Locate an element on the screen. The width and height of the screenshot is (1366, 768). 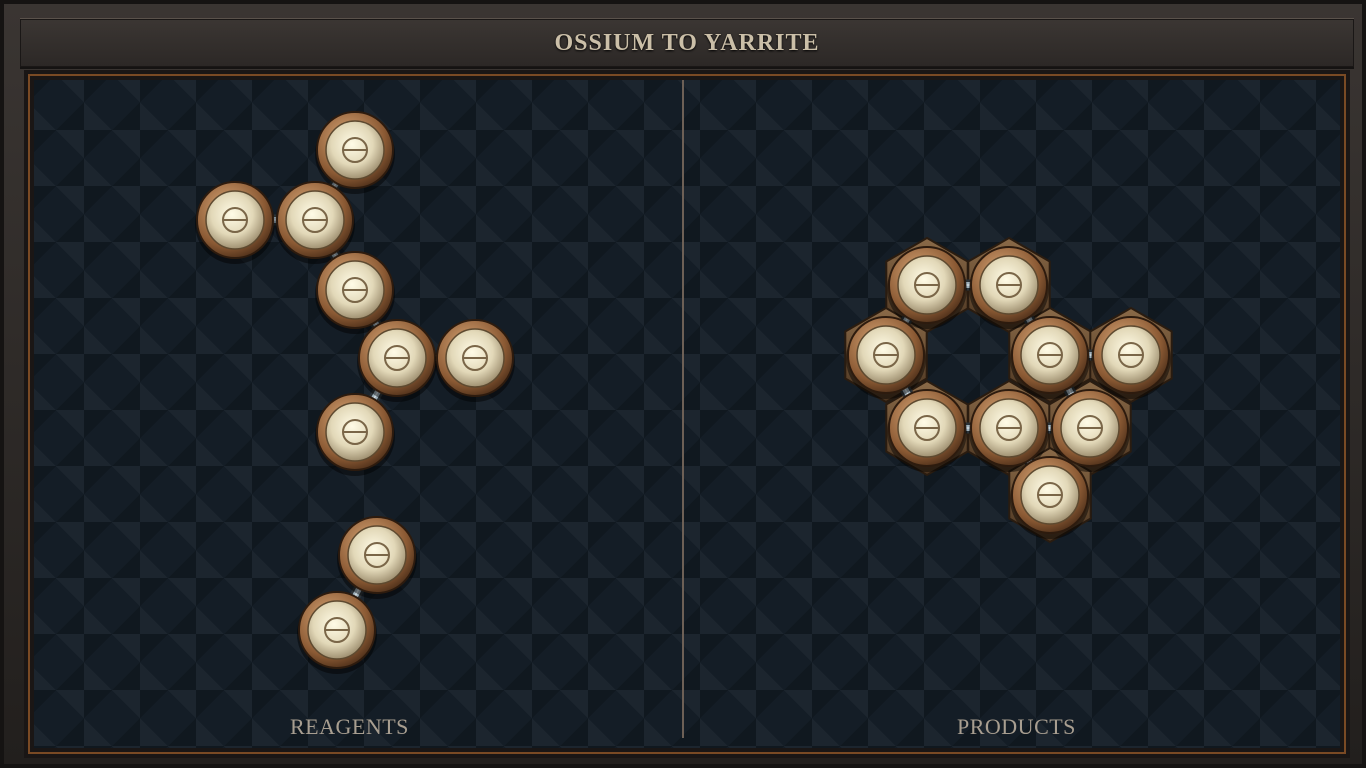
products-label: PRODUCTS is located at coordinates (1016, 726).